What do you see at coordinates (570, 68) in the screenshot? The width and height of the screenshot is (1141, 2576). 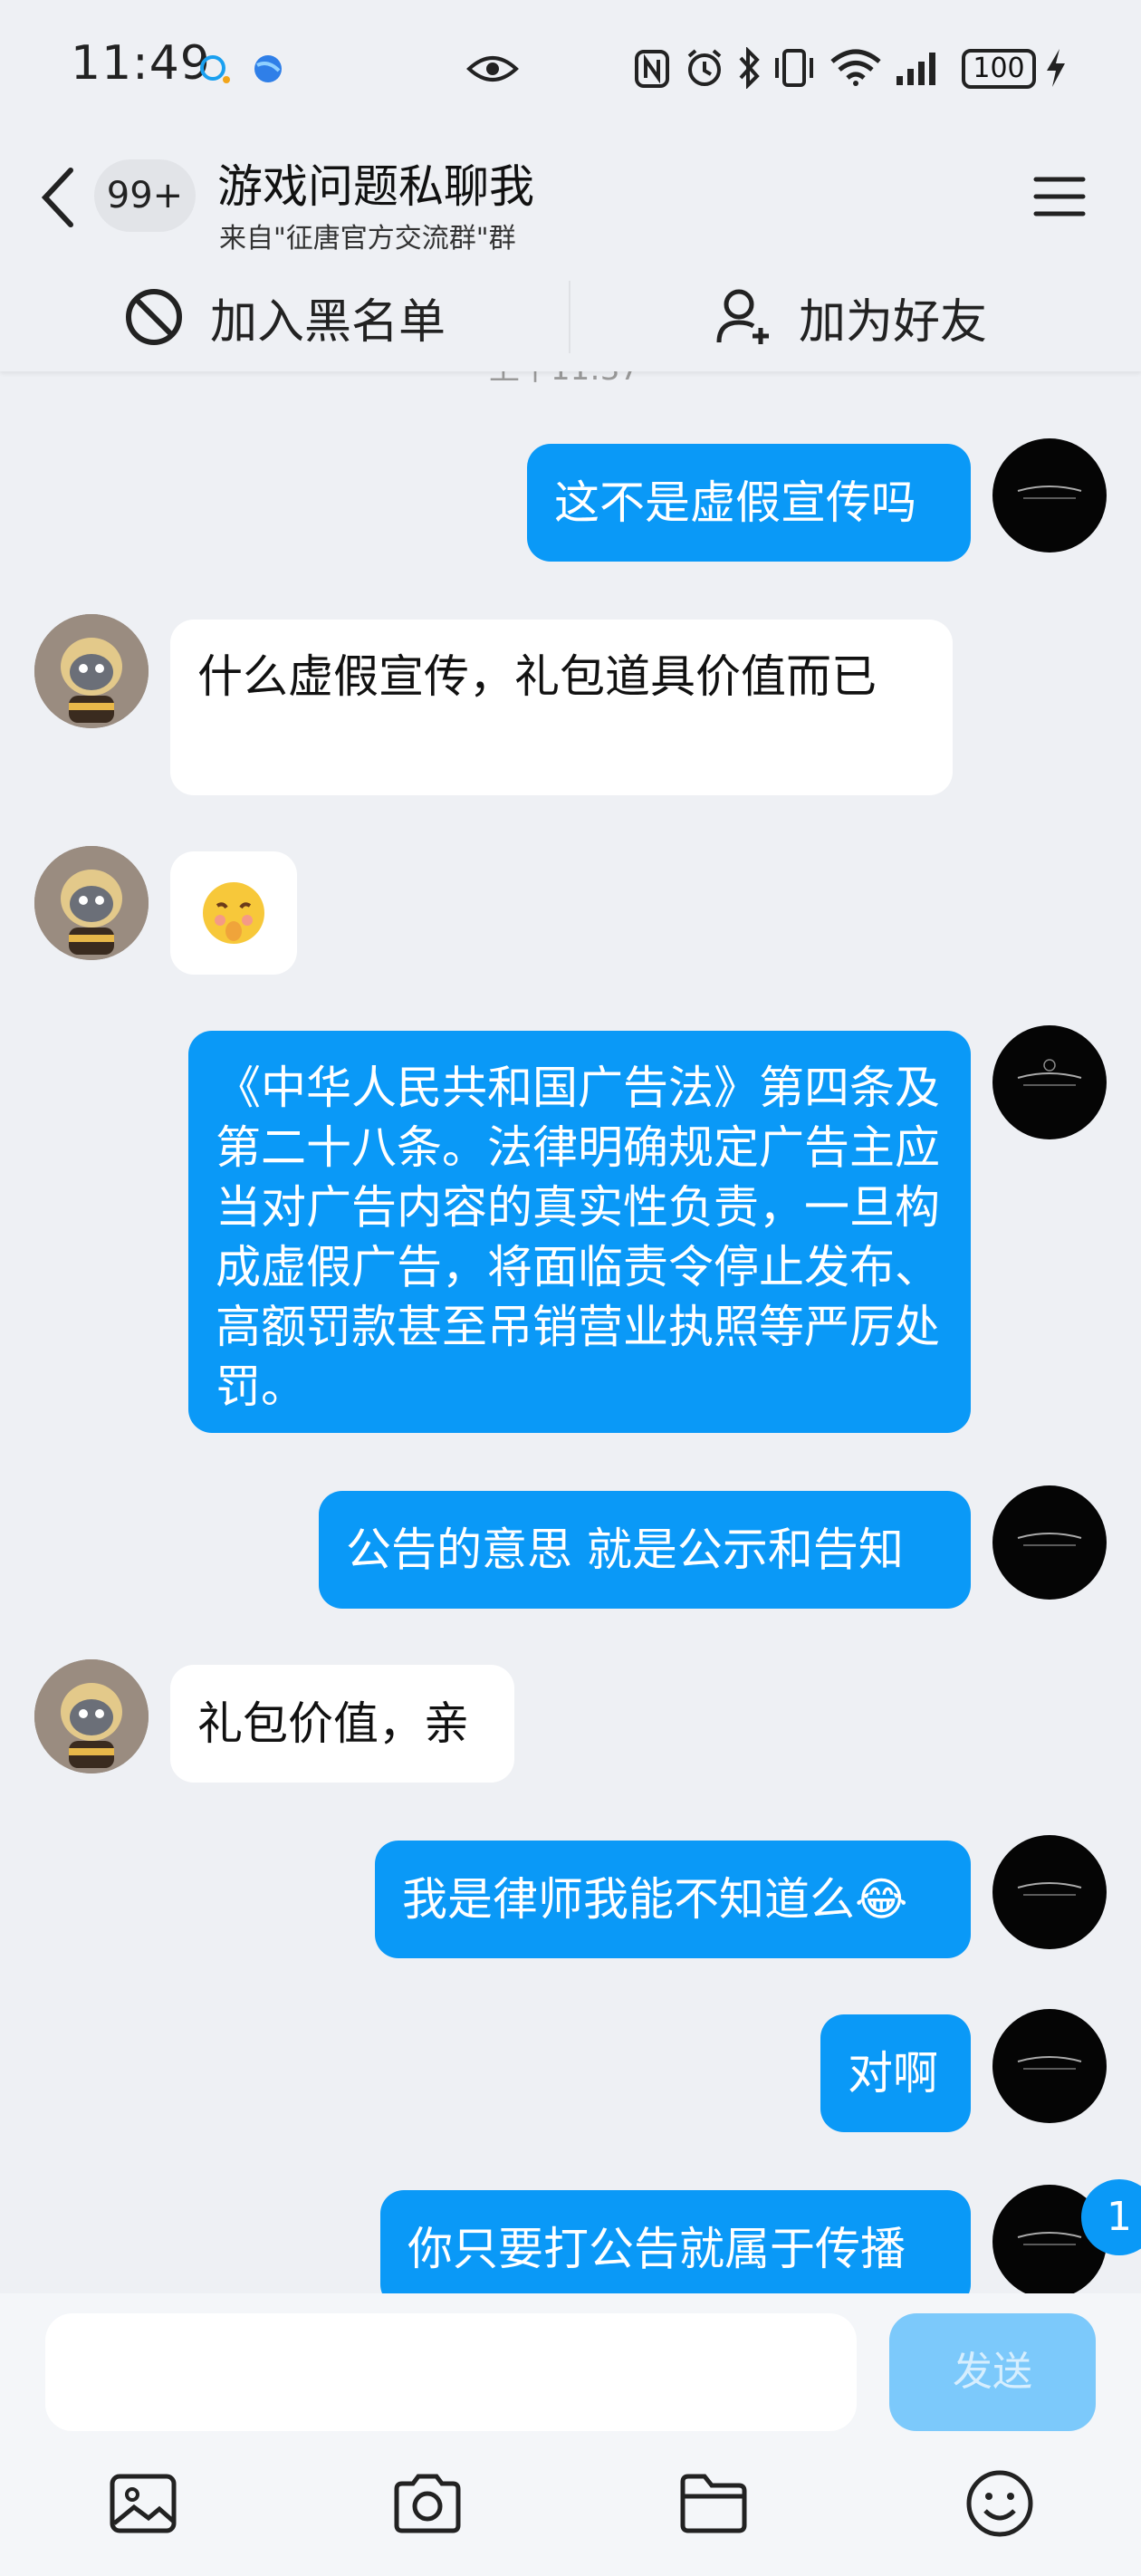 I see `status-bar: 11:49 100` at bounding box center [570, 68].